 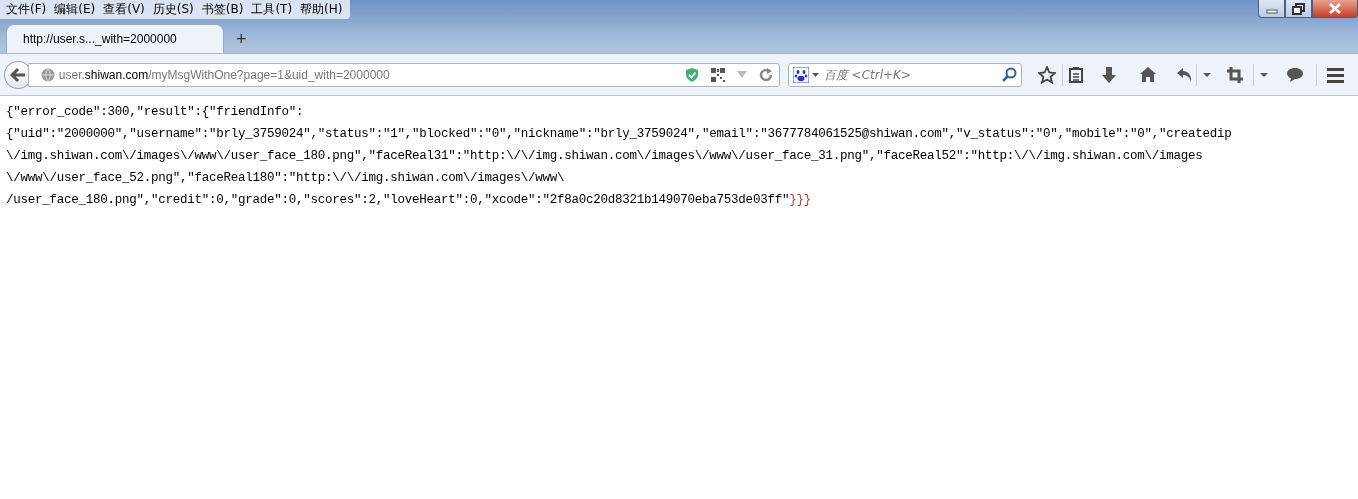 I want to click on menu-item: 文件(F), so click(x=26, y=9).